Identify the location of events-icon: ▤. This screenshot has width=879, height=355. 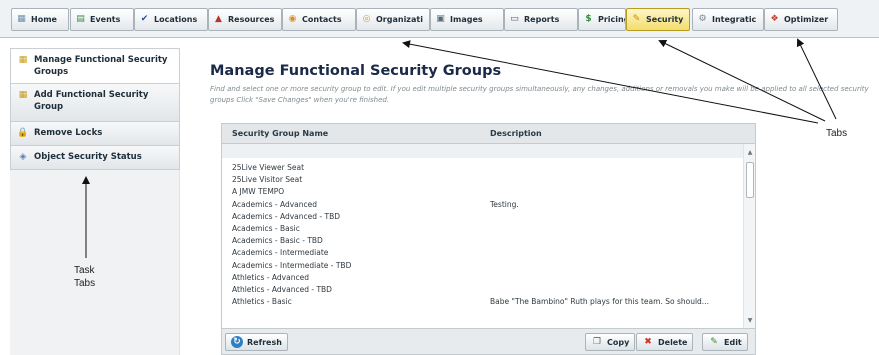
(80, 19).